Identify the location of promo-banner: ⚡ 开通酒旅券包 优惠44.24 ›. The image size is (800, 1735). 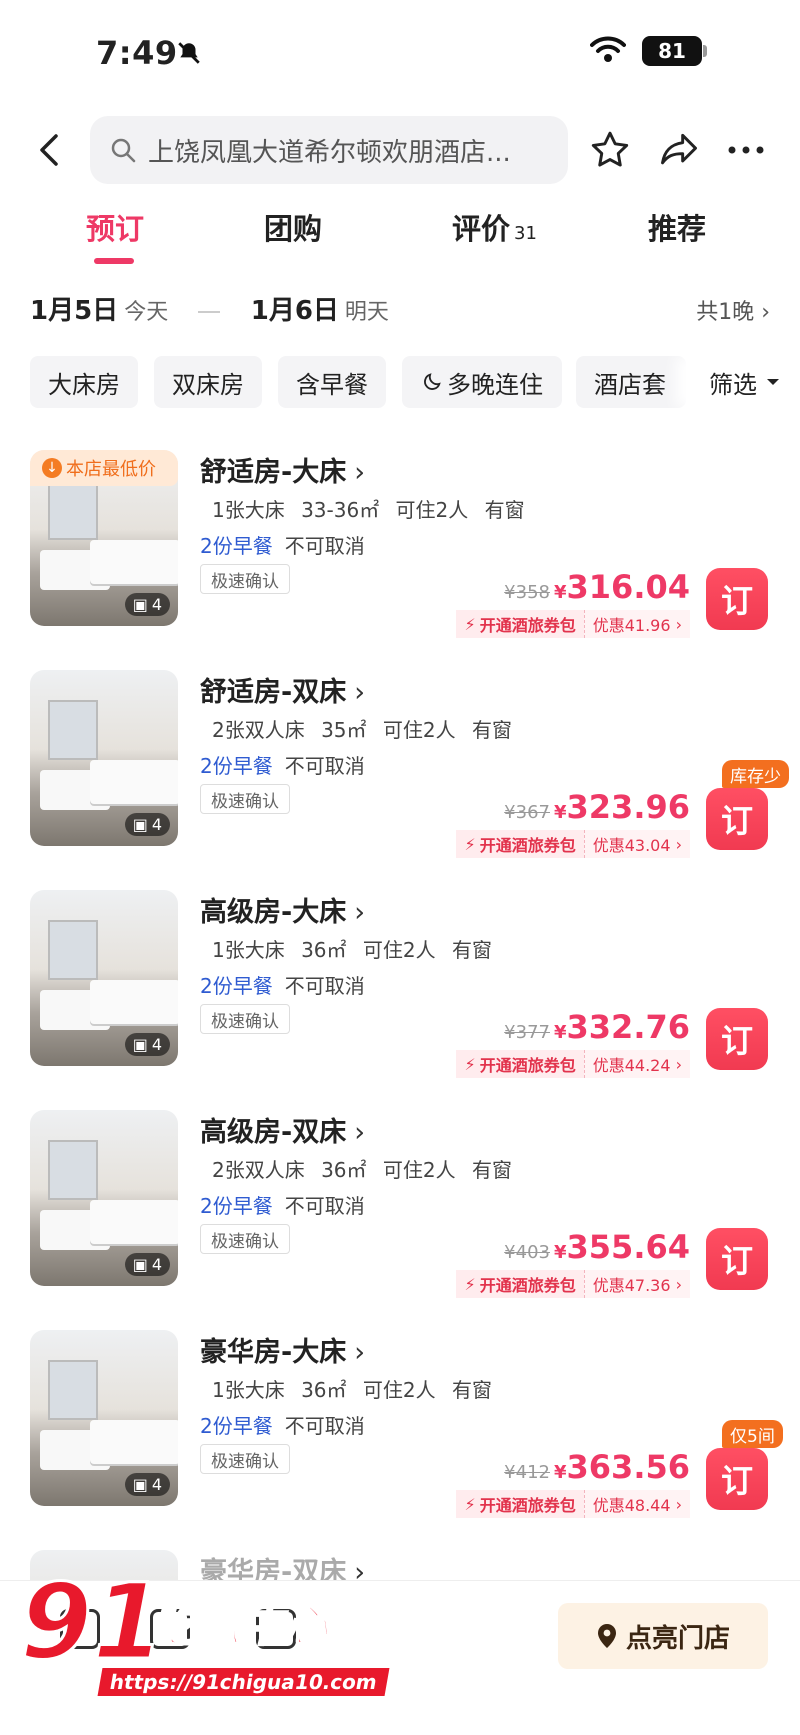
(573, 1064).